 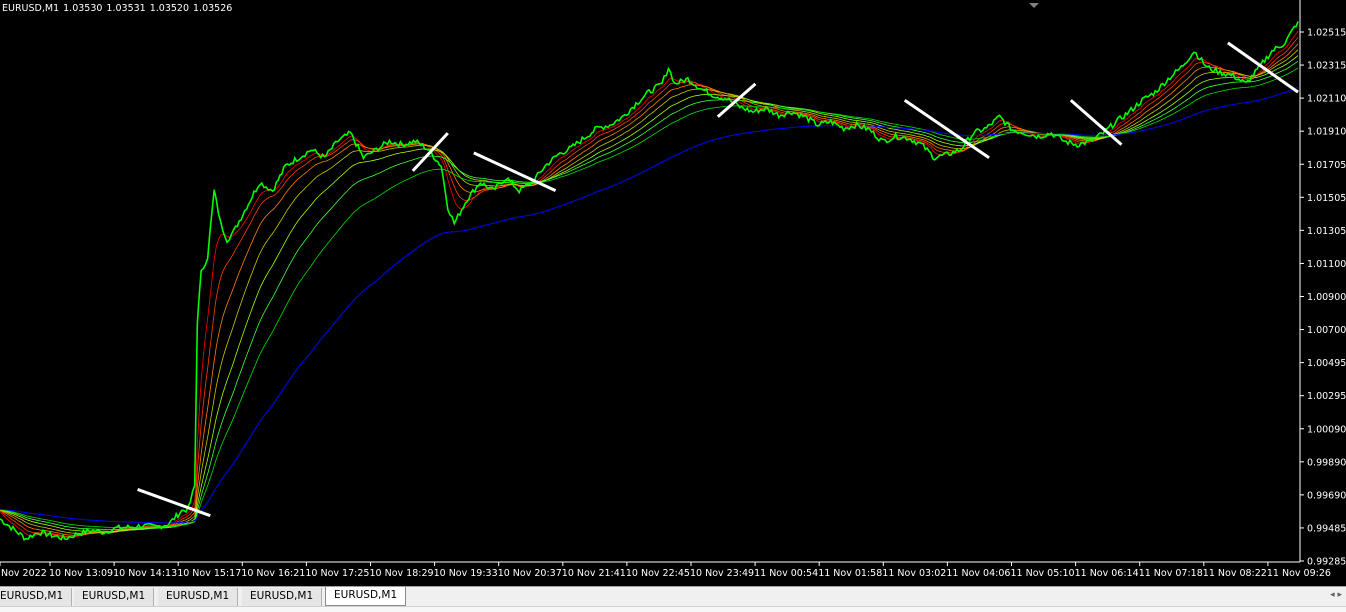 What do you see at coordinates (673, 609) in the screenshot?
I see `tab-scrollbar` at bounding box center [673, 609].